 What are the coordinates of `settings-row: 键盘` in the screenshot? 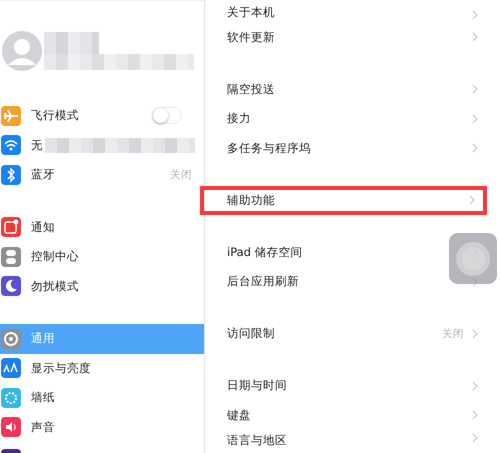 It's located at (352, 415).